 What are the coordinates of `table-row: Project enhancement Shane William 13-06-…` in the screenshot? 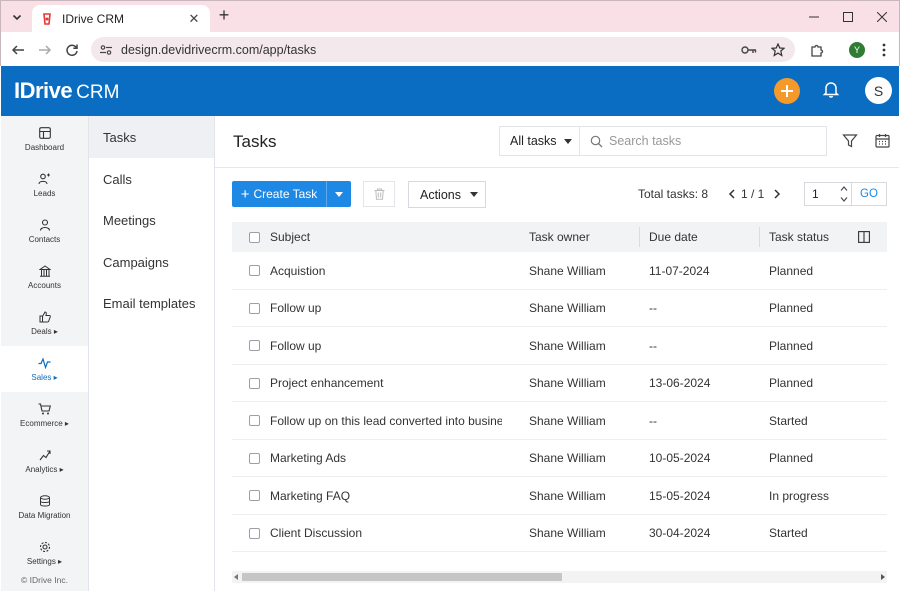 It's located at (559, 383).